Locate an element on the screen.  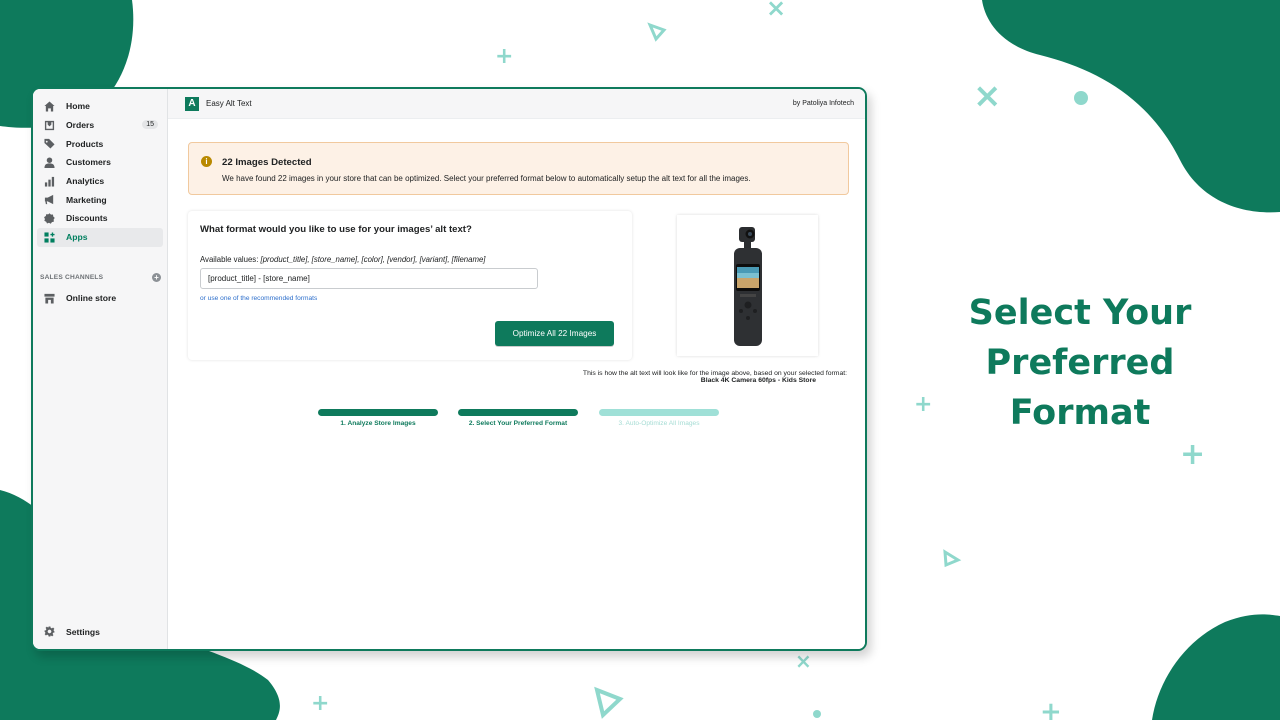
optimize-all-button: Optimize All 22 Images is located at coordinates (554, 333).